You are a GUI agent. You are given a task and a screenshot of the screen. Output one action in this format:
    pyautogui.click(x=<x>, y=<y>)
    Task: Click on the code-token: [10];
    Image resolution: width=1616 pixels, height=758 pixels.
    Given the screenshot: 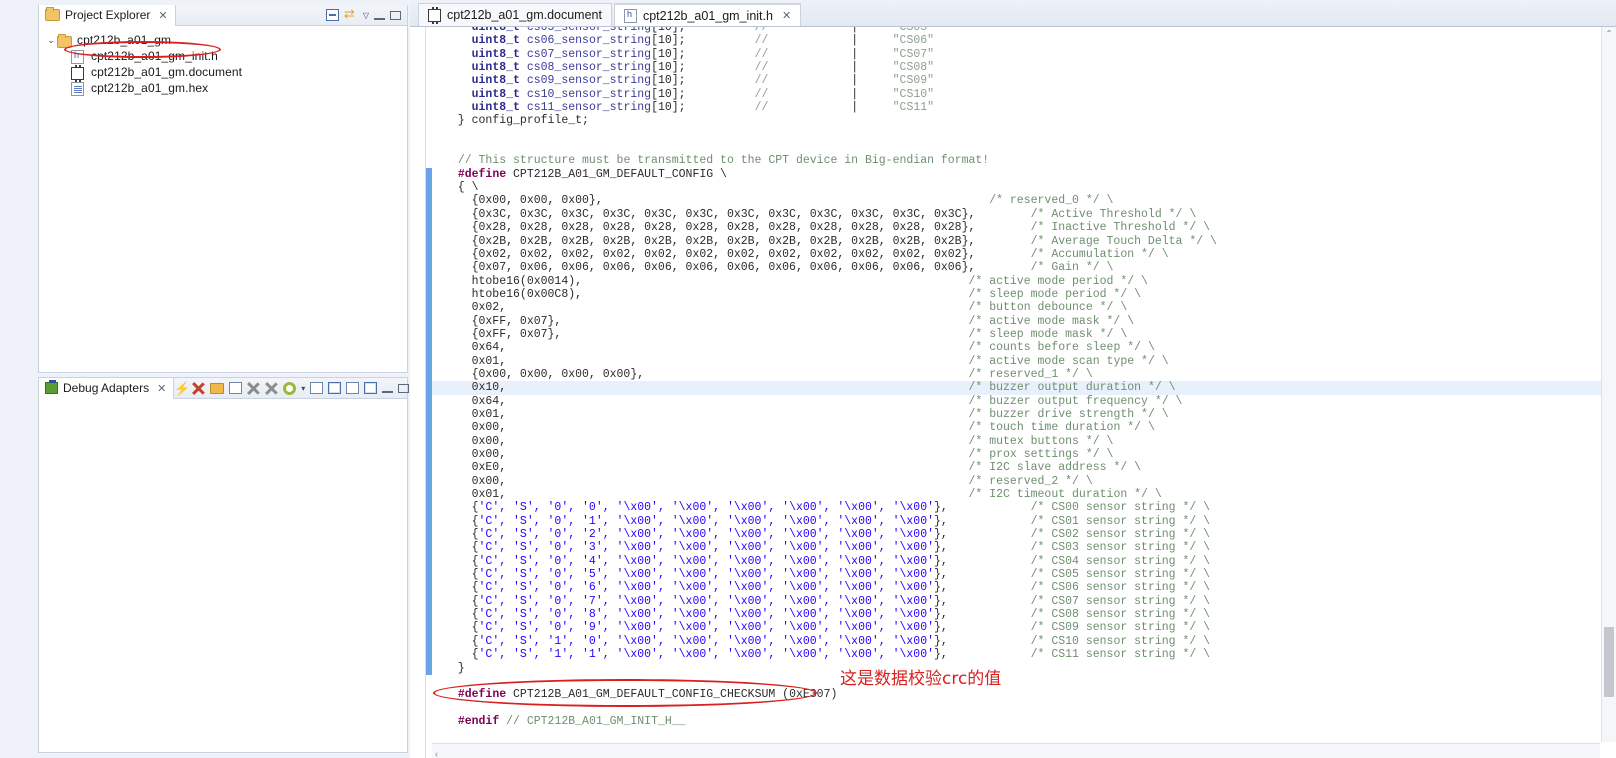 What is the action you would take?
    pyautogui.click(x=668, y=30)
    